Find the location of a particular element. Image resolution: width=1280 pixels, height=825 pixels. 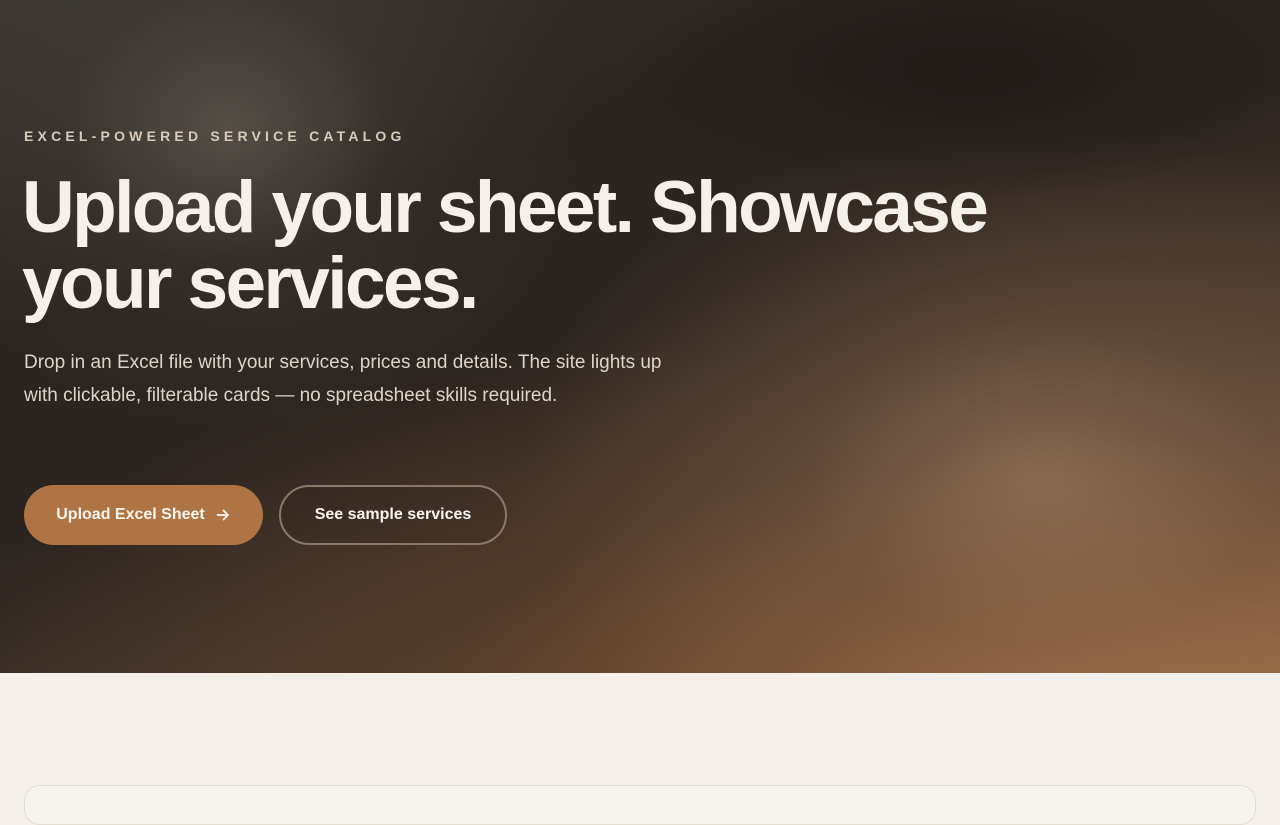

upload-excel-button-label: Upload Excel Sheet is located at coordinates (130, 514).